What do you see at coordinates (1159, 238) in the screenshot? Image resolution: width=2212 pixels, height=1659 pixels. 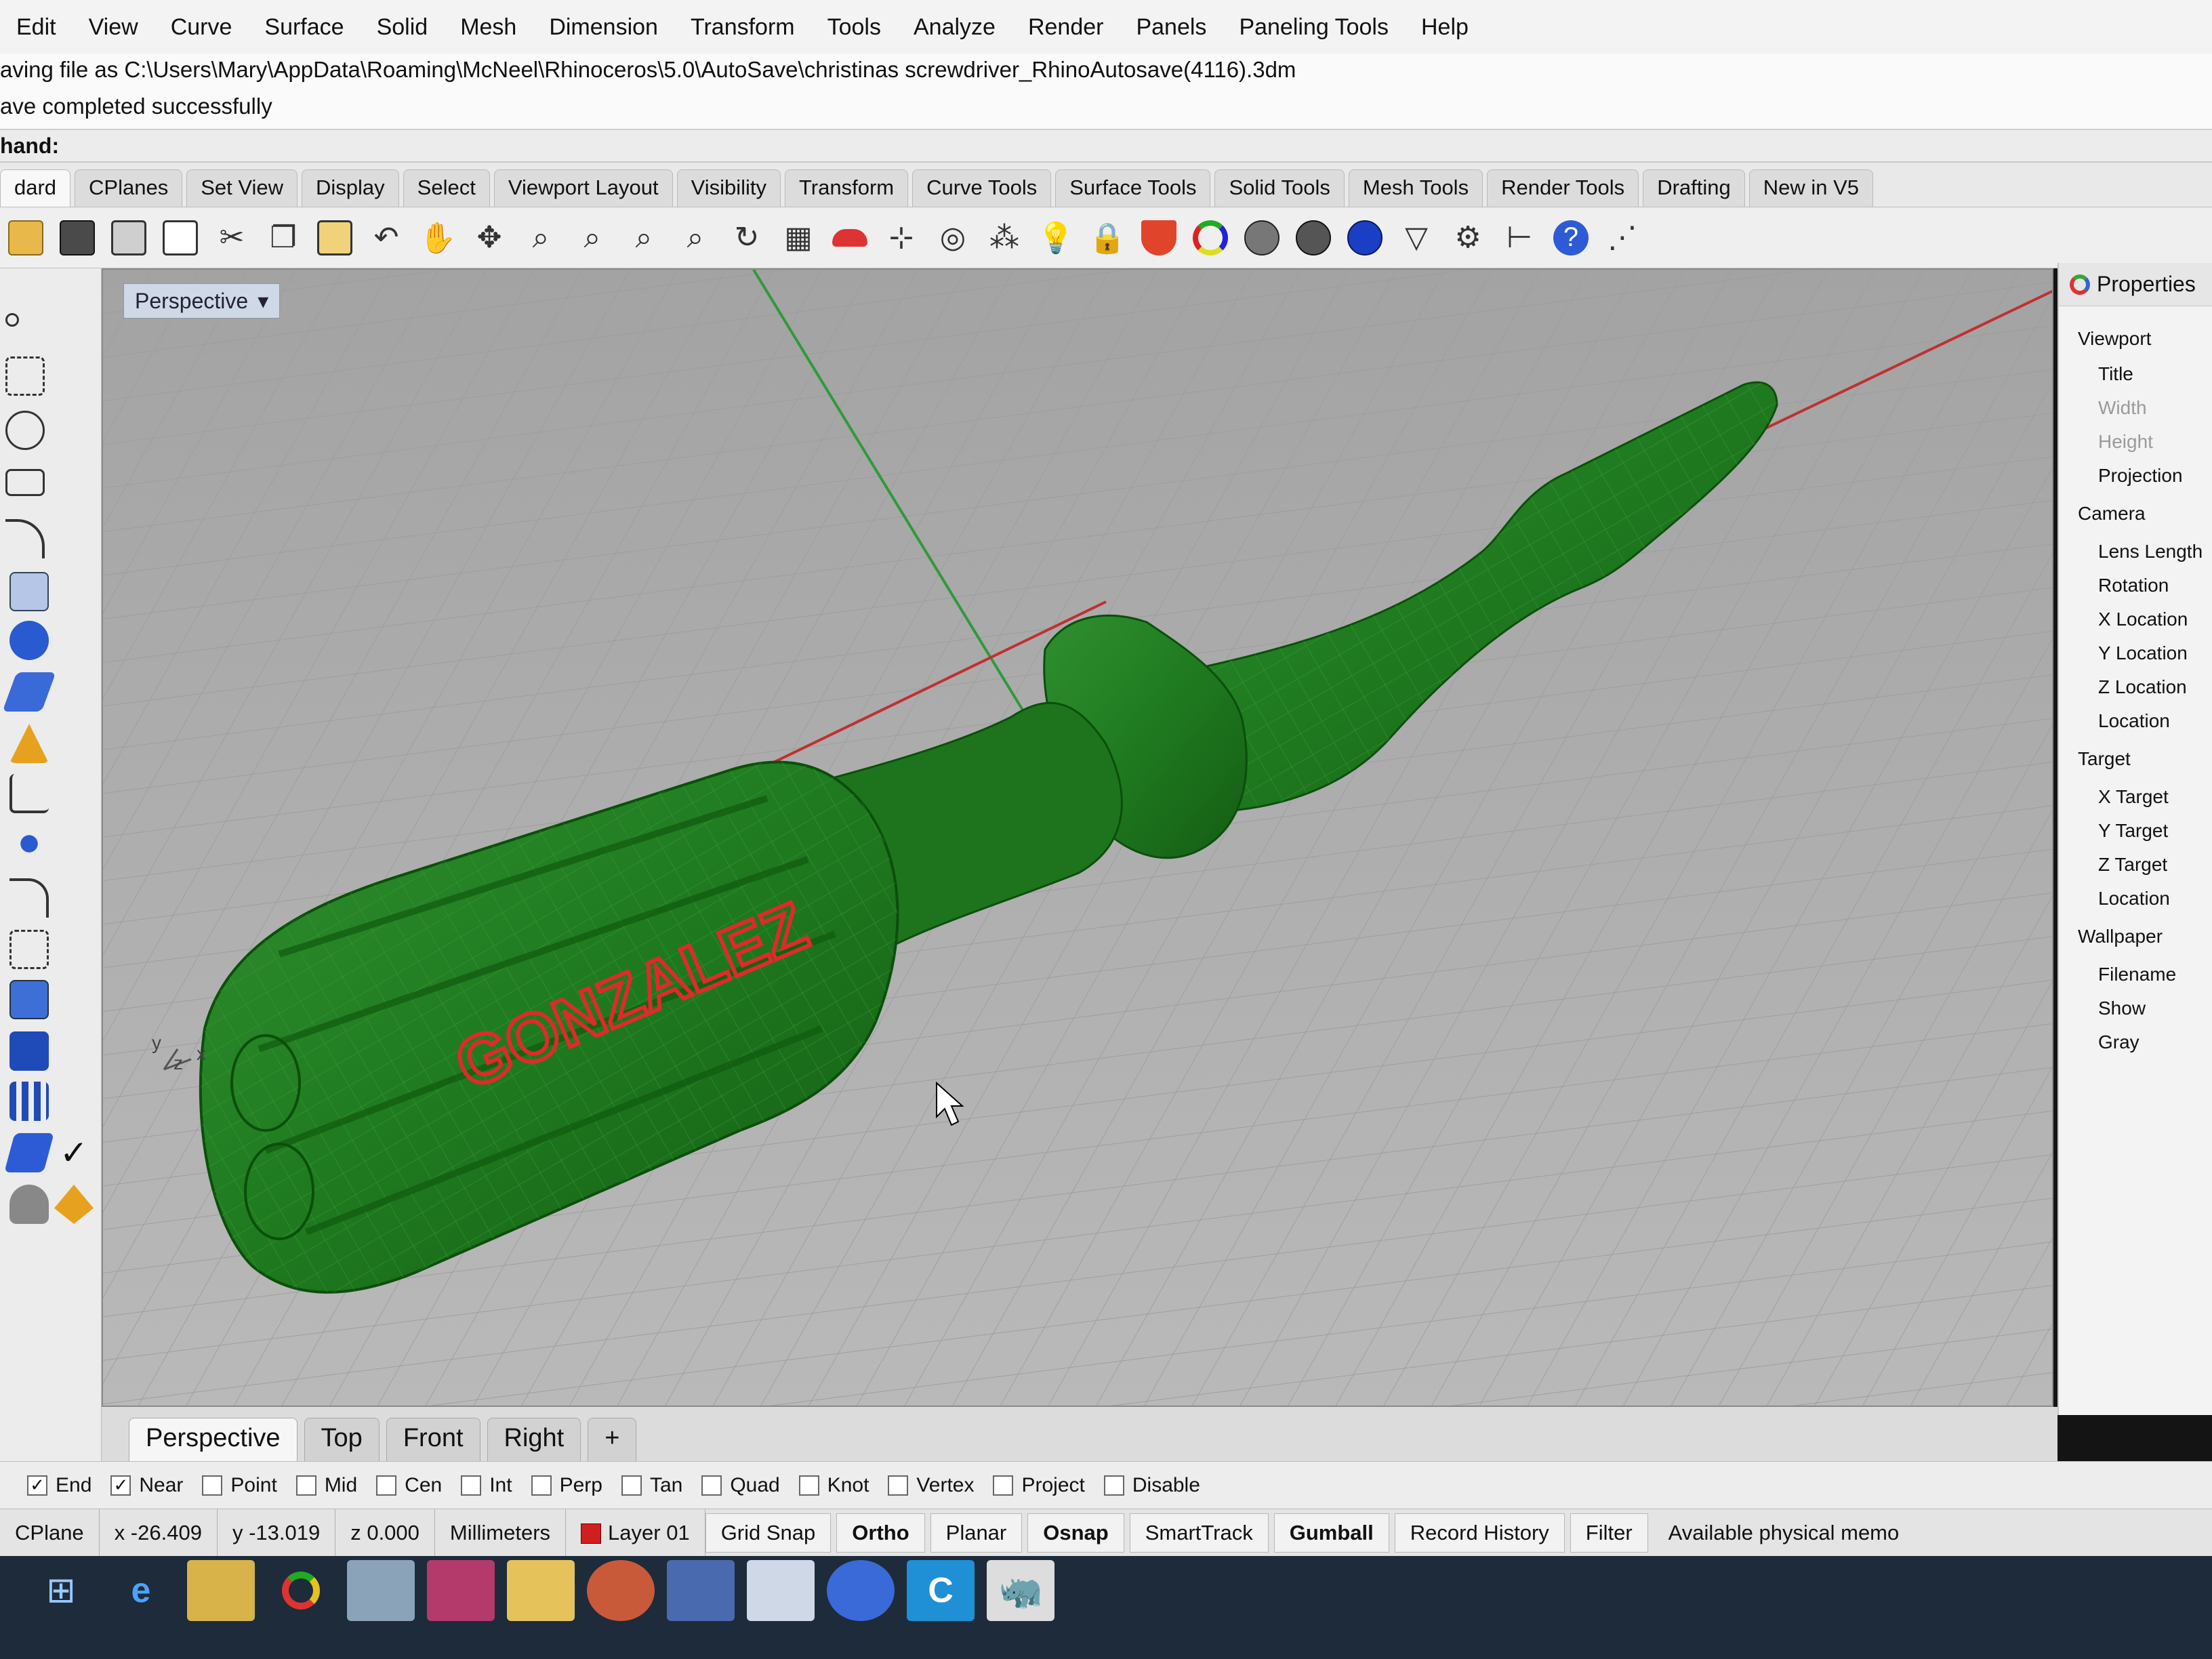 I see `layer-shield-icon` at bounding box center [1159, 238].